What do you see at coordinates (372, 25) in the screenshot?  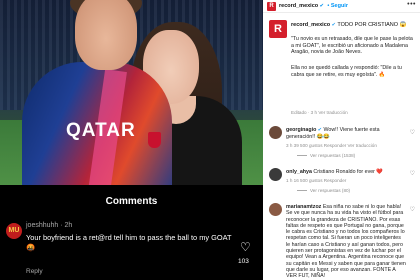 I see `caption-headline: TODO POR CRISTIANO 😱` at bounding box center [372, 25].